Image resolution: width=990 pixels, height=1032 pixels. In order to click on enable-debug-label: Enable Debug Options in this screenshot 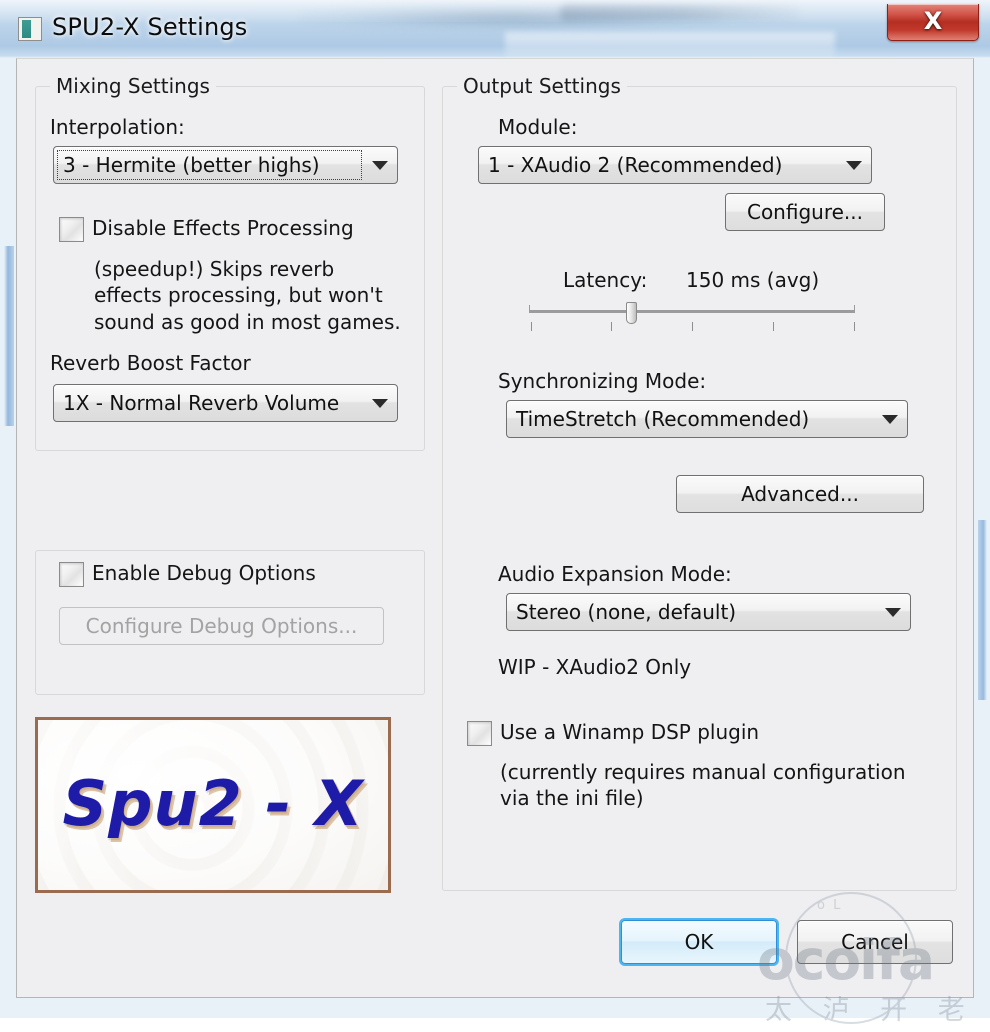, I will do `click(204, 573)`.